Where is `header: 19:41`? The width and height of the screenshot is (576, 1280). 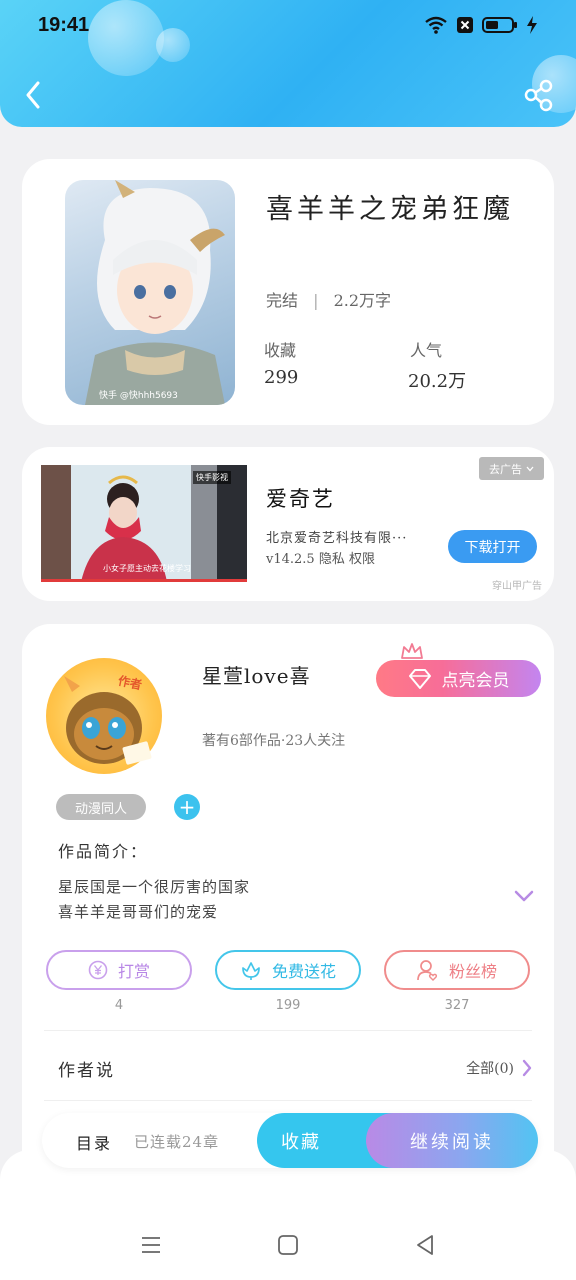 header: 19:41 is located at coordinates (288, 63).